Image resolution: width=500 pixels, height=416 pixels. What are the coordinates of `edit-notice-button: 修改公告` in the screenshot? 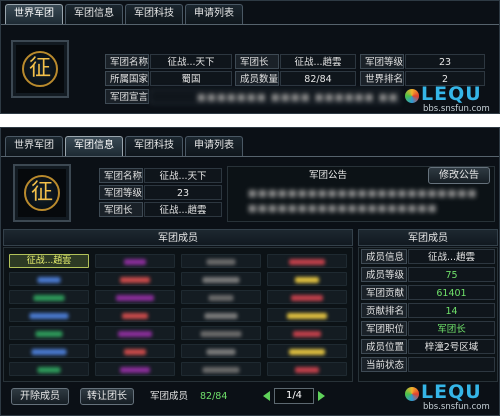 It's located at (459, 175).